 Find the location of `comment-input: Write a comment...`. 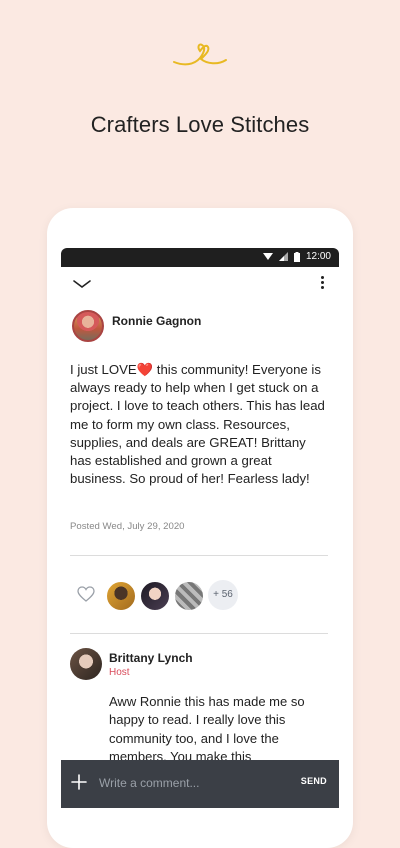

comment-input: Write a comment... is located at coordinates (189, 783).